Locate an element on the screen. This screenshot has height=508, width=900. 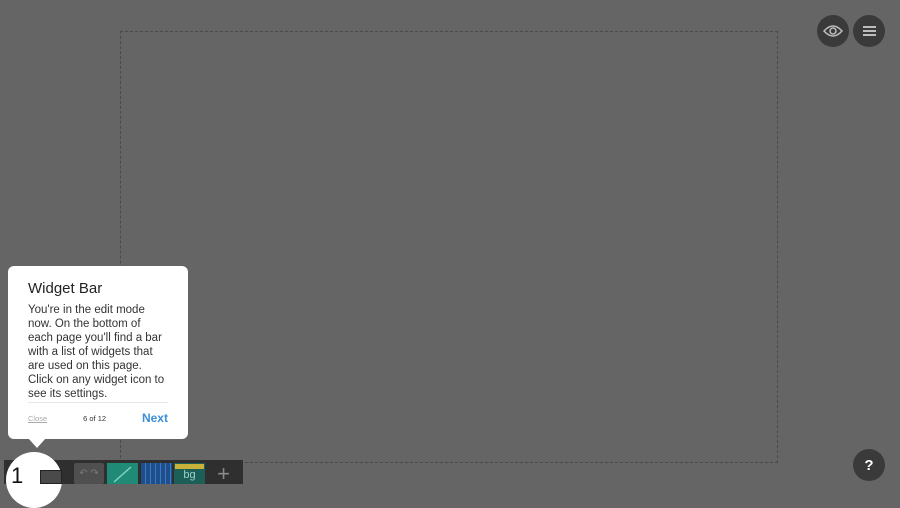
popover-title: Widget Bar is located at coordinates (65, 288).